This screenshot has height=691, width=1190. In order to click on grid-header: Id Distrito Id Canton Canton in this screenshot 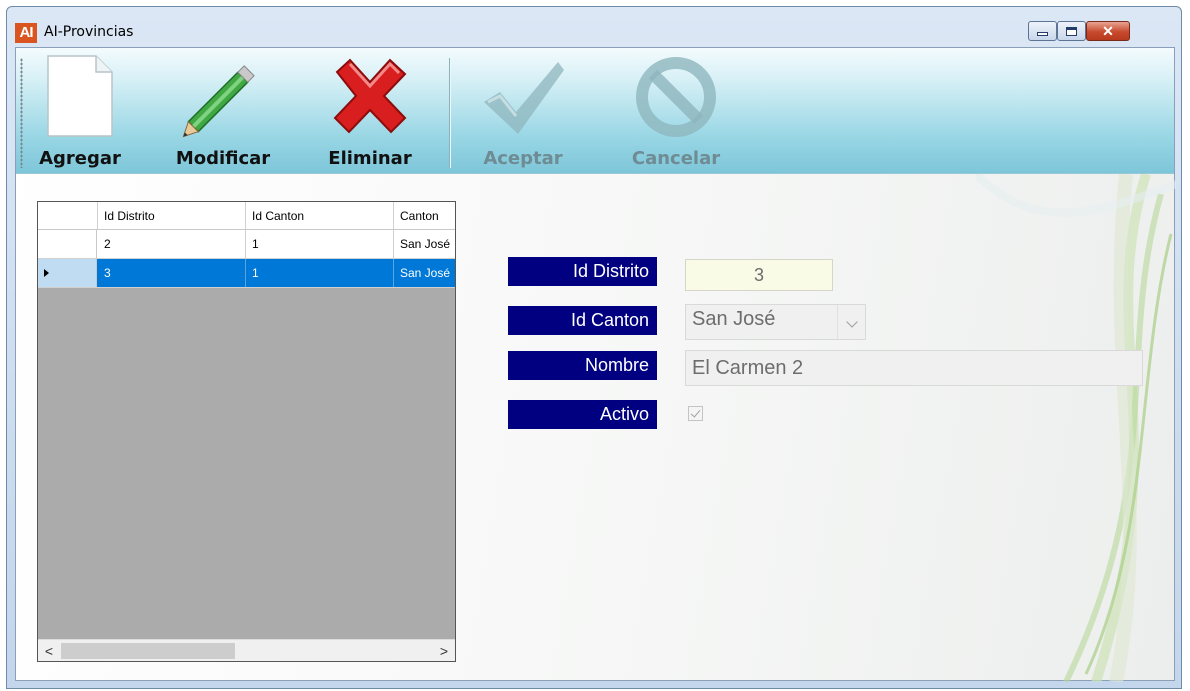, I will do `click(246, 216)`.